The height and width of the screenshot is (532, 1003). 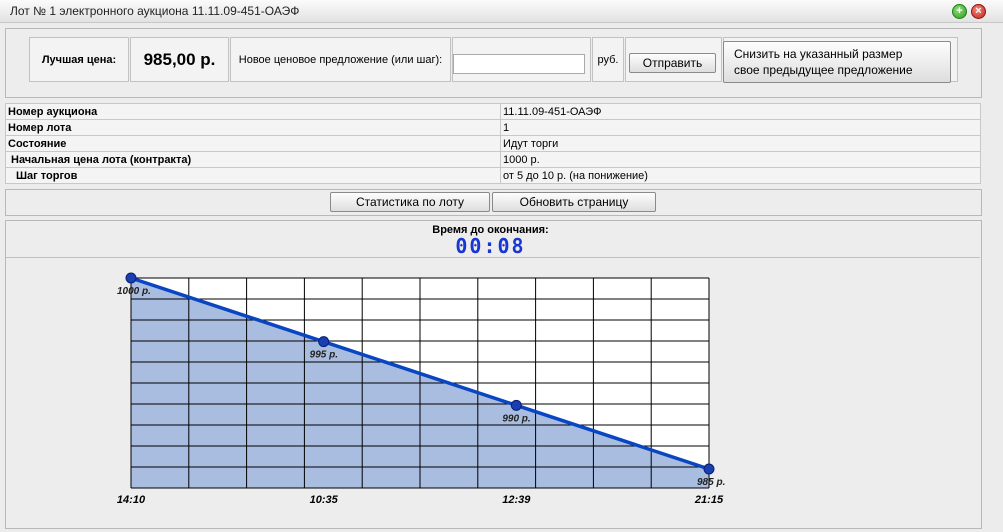 What do you see at coordinates (711, 482) in the screenshot?
I see `data-label: 985 р.` at bounding box center [711, 482].